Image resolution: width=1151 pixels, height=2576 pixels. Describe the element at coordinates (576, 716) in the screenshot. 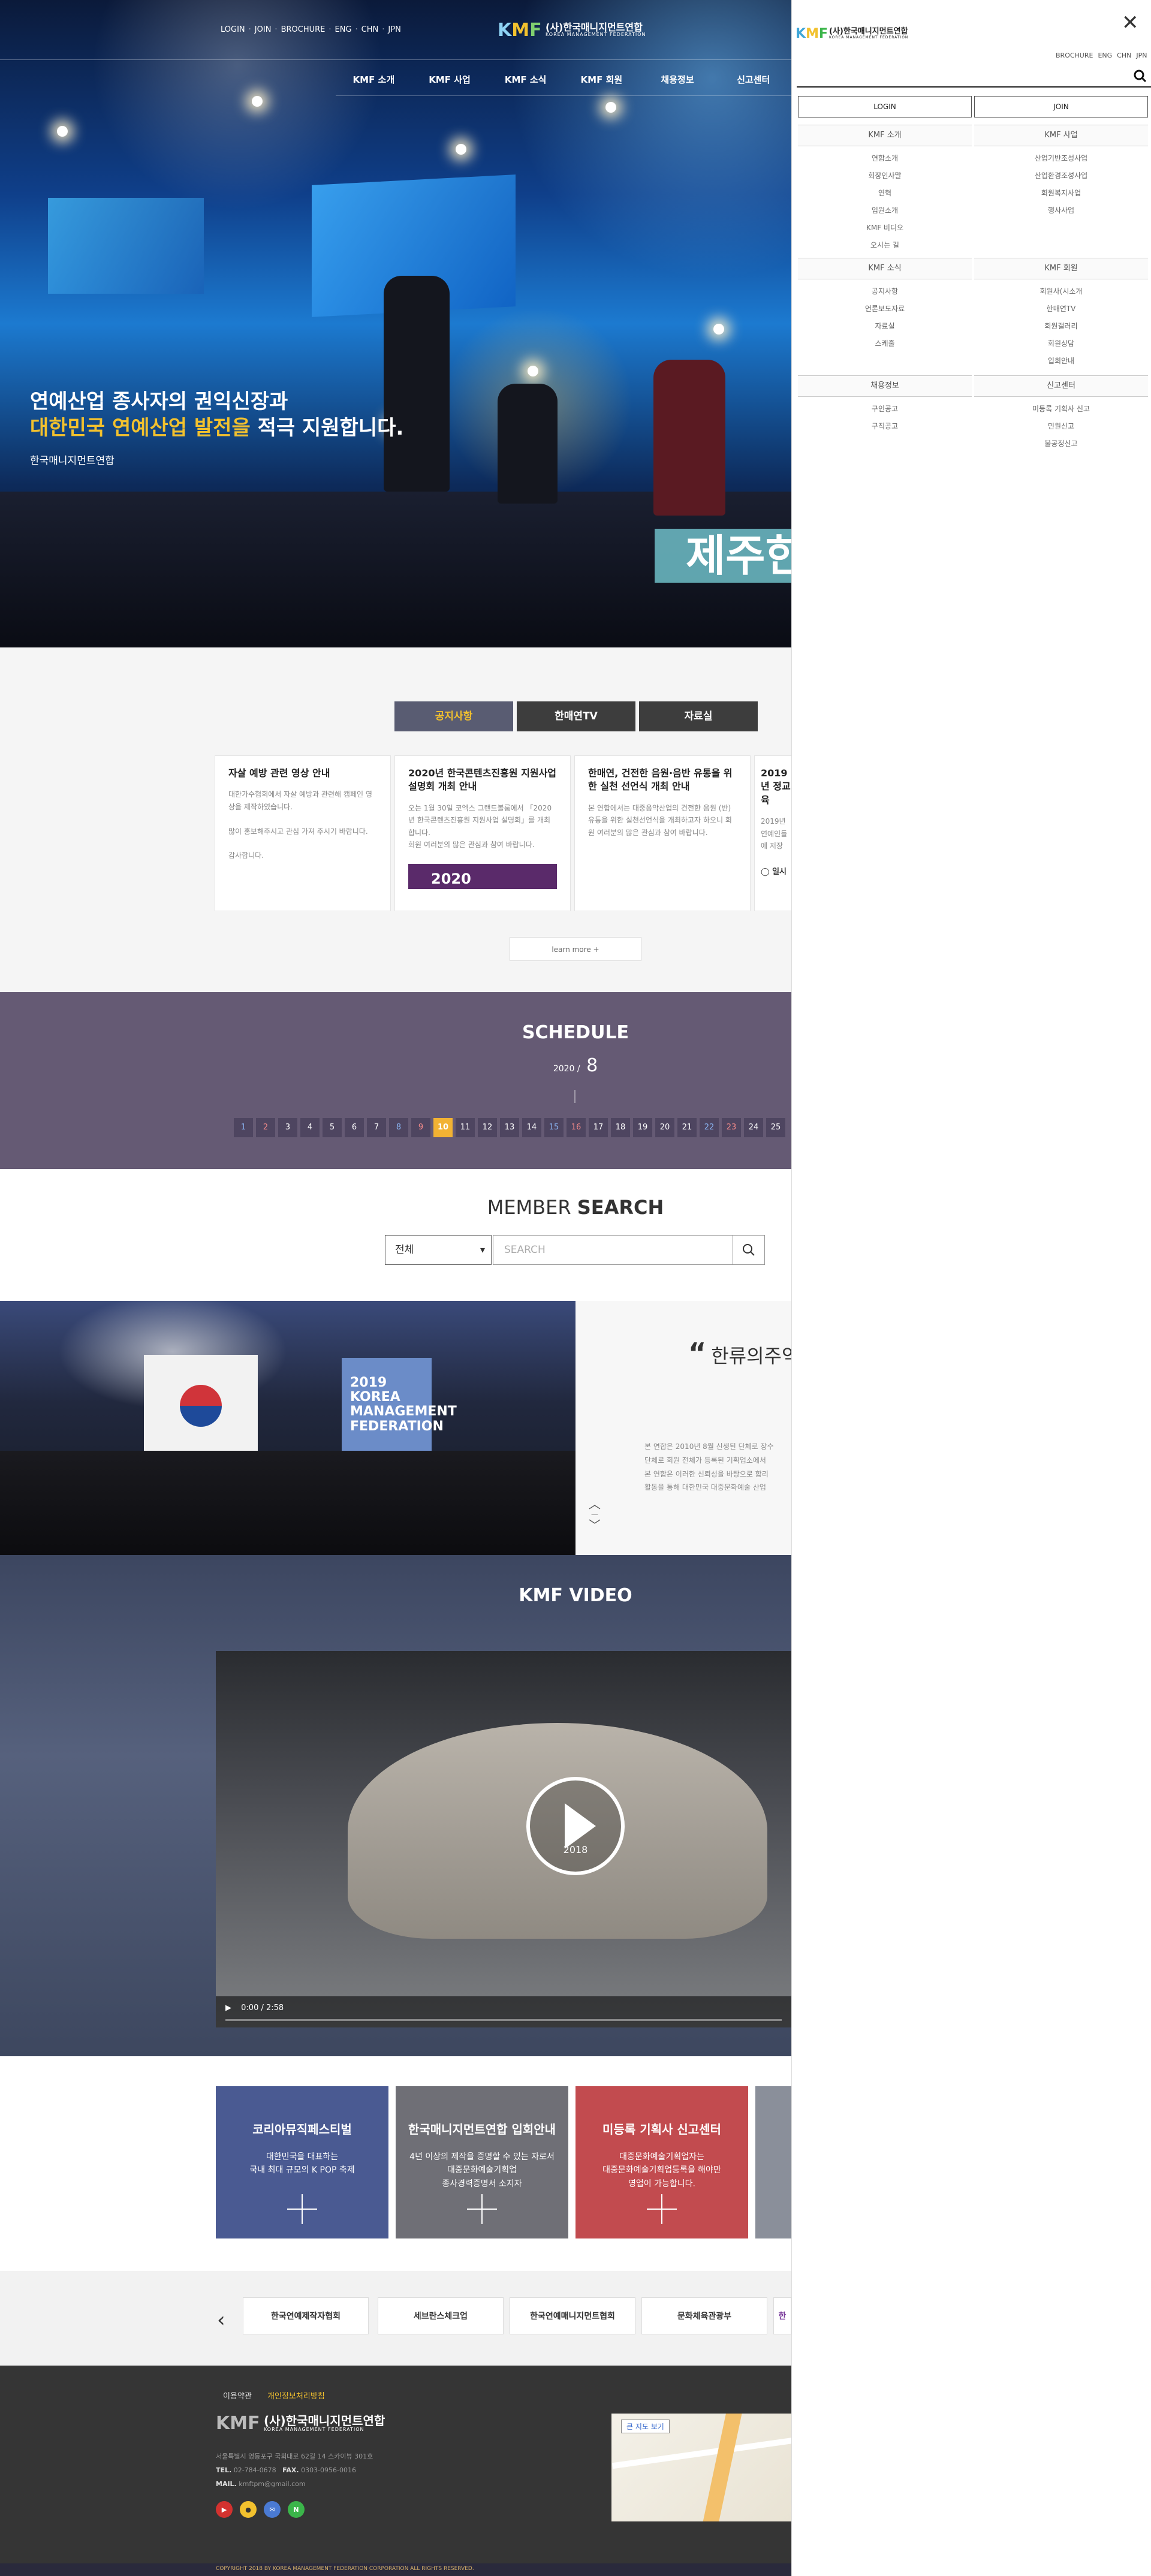

I see `tab-kmf-tv: 한매연TV` at that location.